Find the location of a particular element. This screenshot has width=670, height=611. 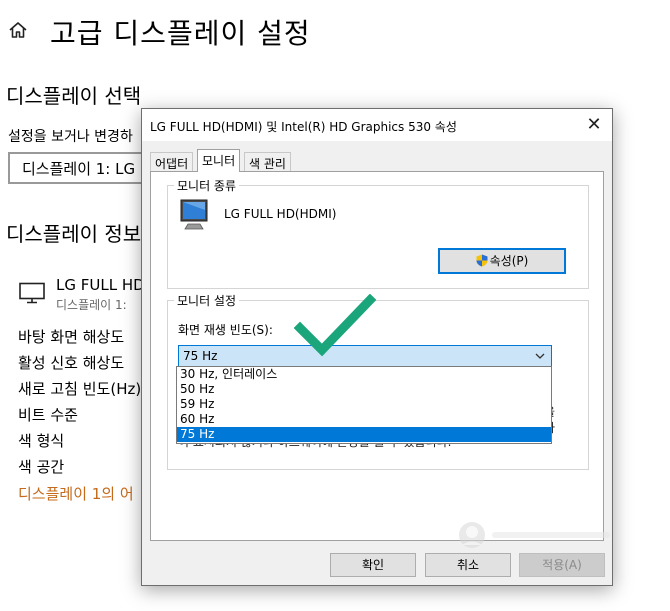

tab-color-management: 색 관리 is located at coordinates (267, 162).